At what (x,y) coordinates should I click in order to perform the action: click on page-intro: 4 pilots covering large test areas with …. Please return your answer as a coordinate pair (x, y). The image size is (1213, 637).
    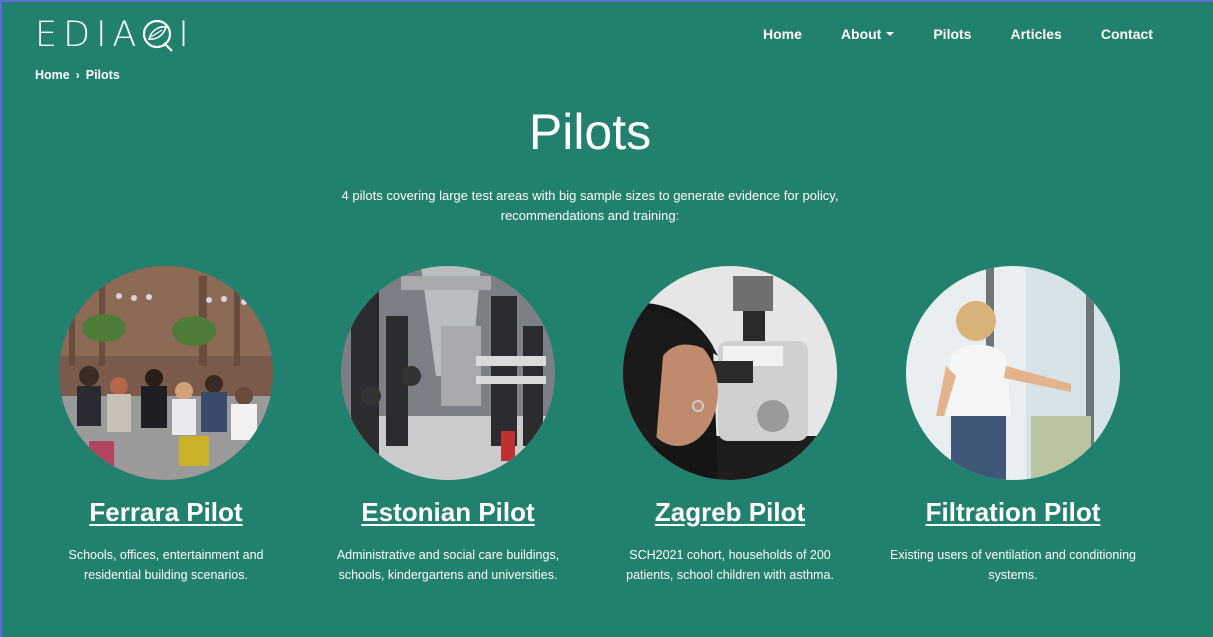
    Looking at the image, I should click on (590, 205).